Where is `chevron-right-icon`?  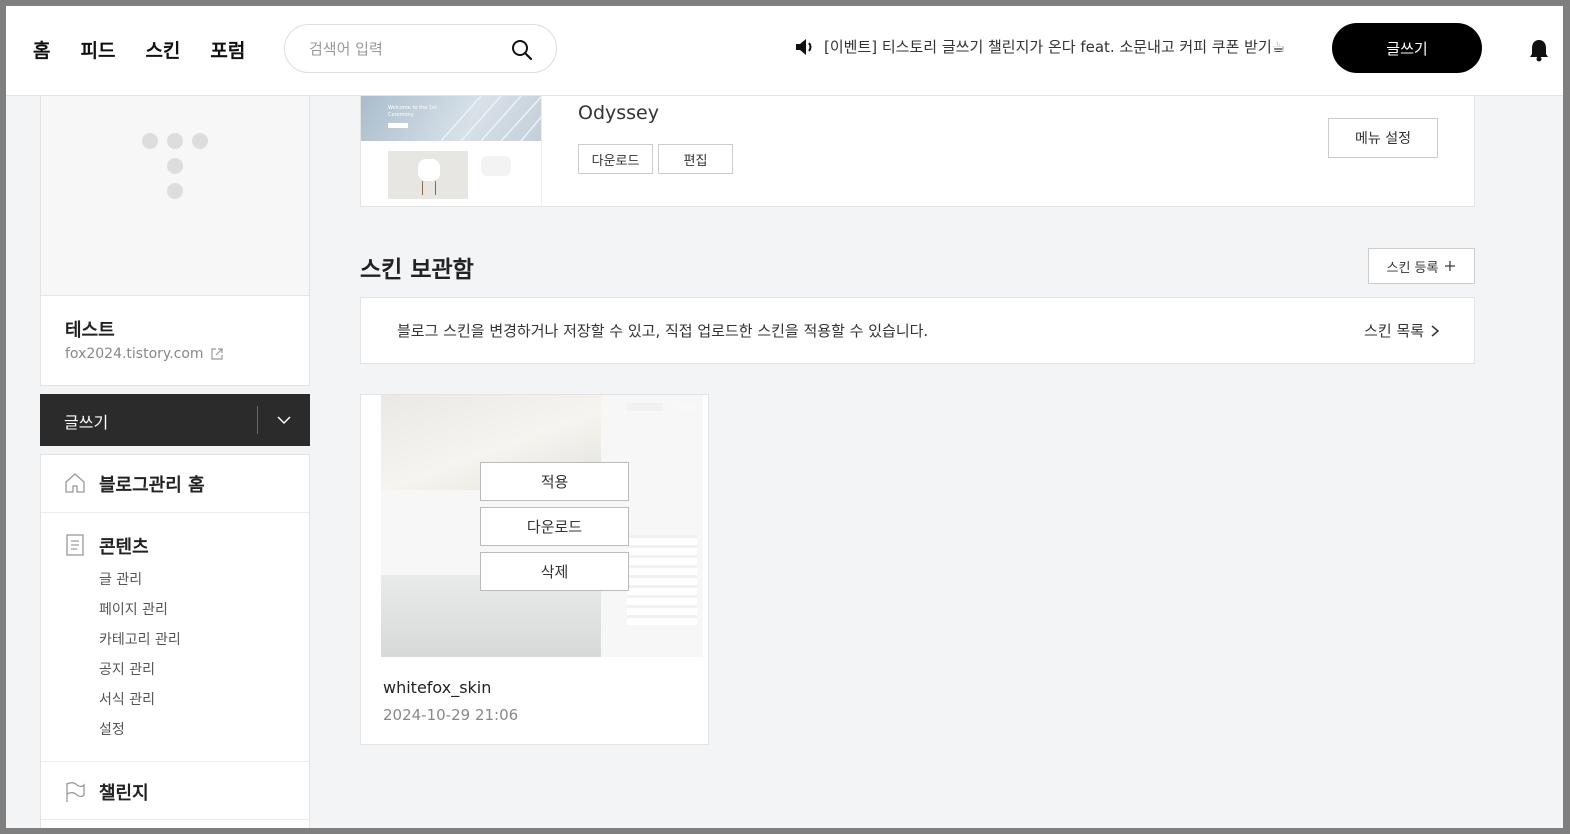
chevron-right-icon is located at coordinates (1435, 330).